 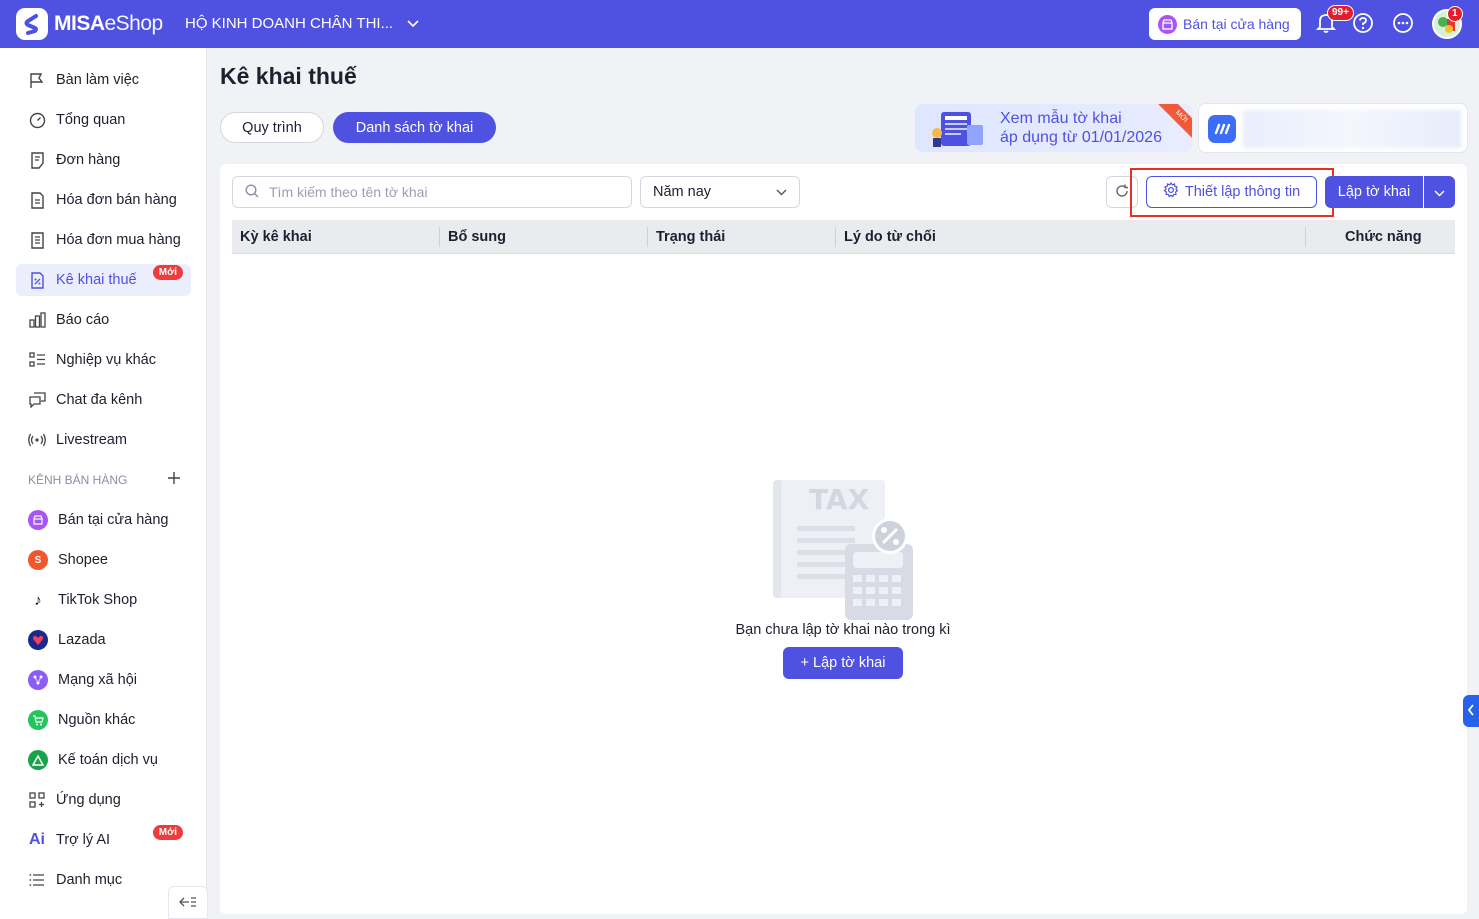 I want to click on more-button, so click(x=1403, y=24).